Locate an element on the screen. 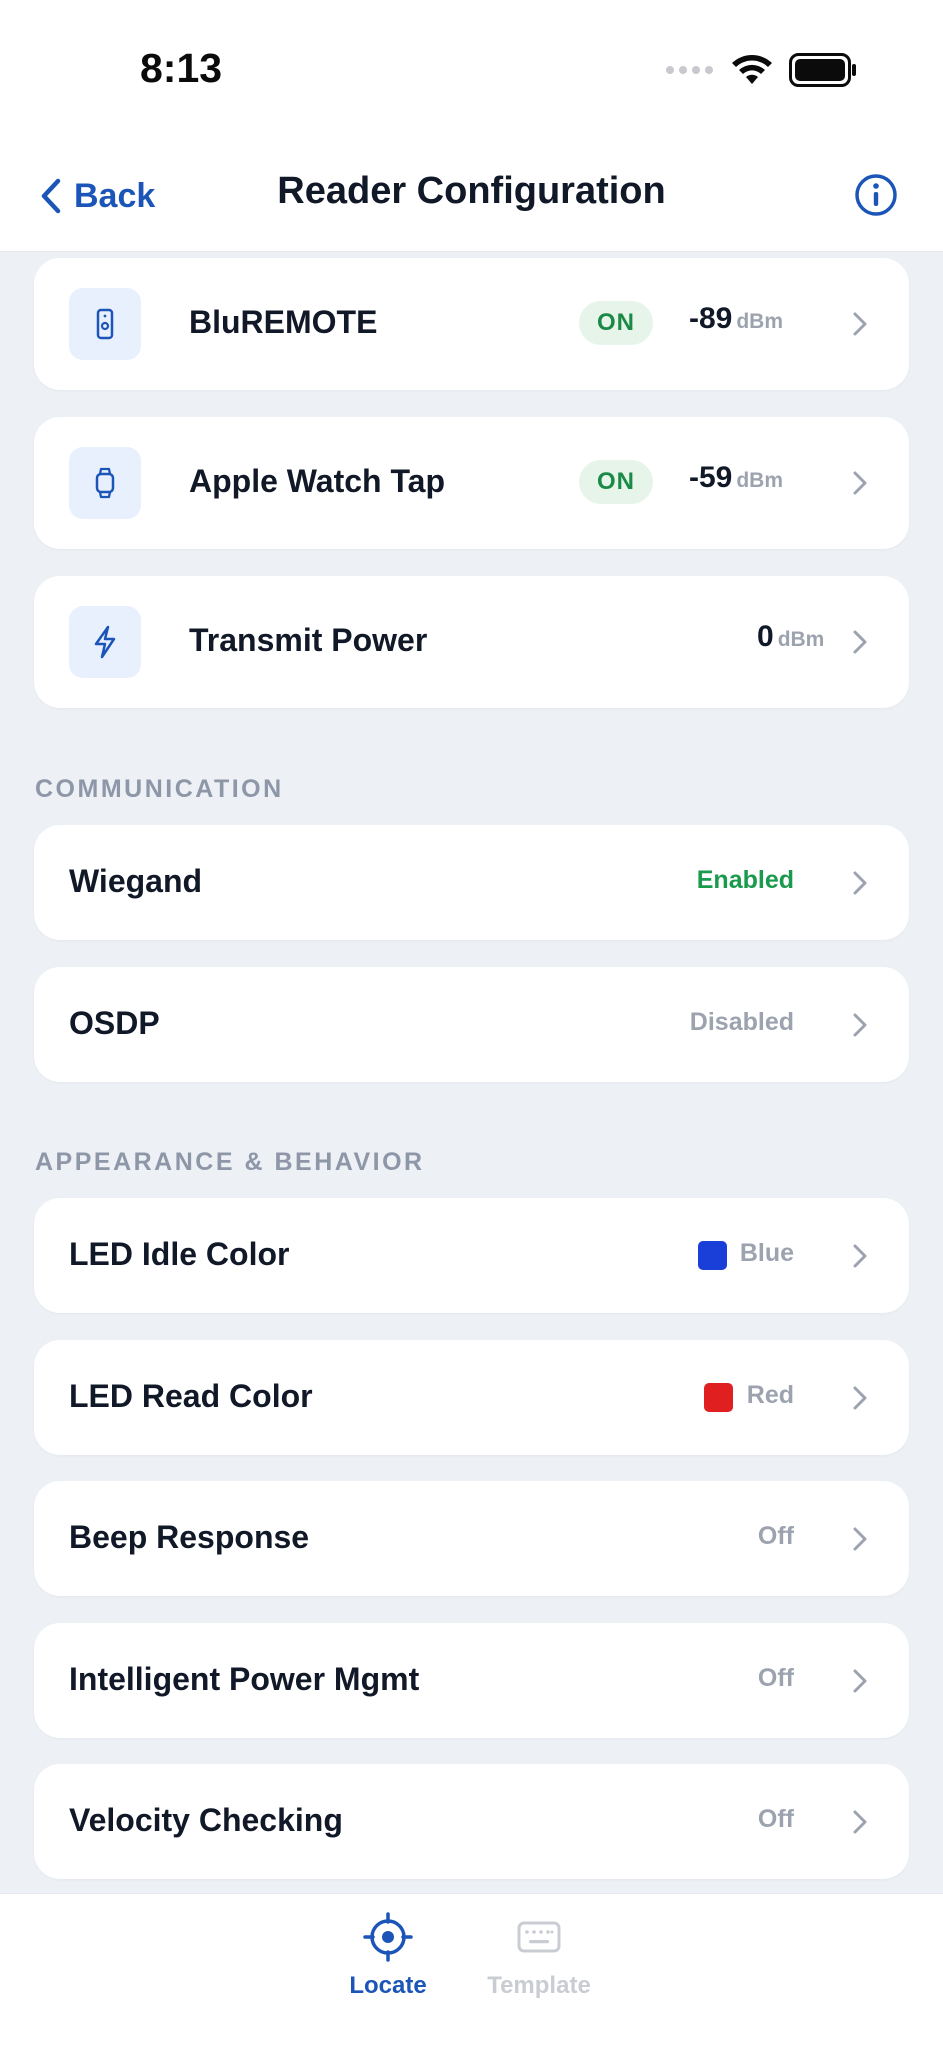  row-label: Beep Response is located at coordinates (189, 1537).